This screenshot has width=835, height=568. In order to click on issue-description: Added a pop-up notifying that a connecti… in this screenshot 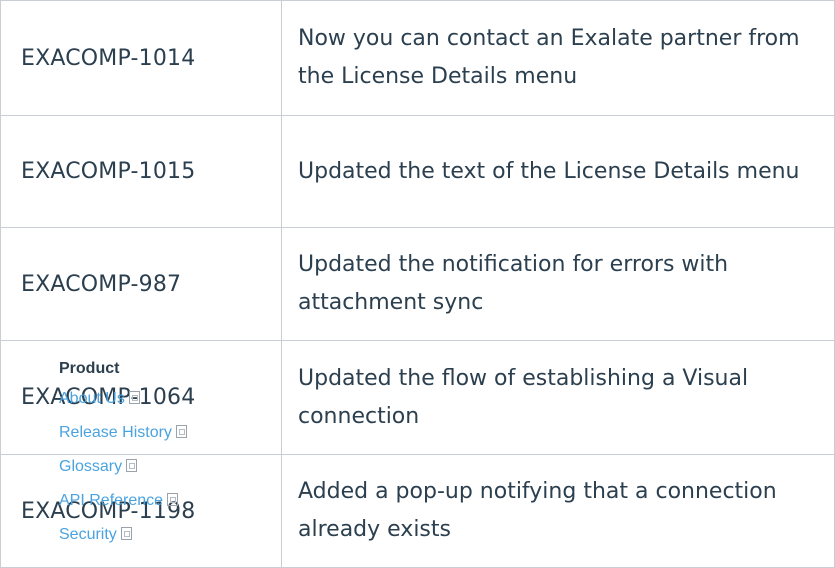, I will do `click(537, 510)`.